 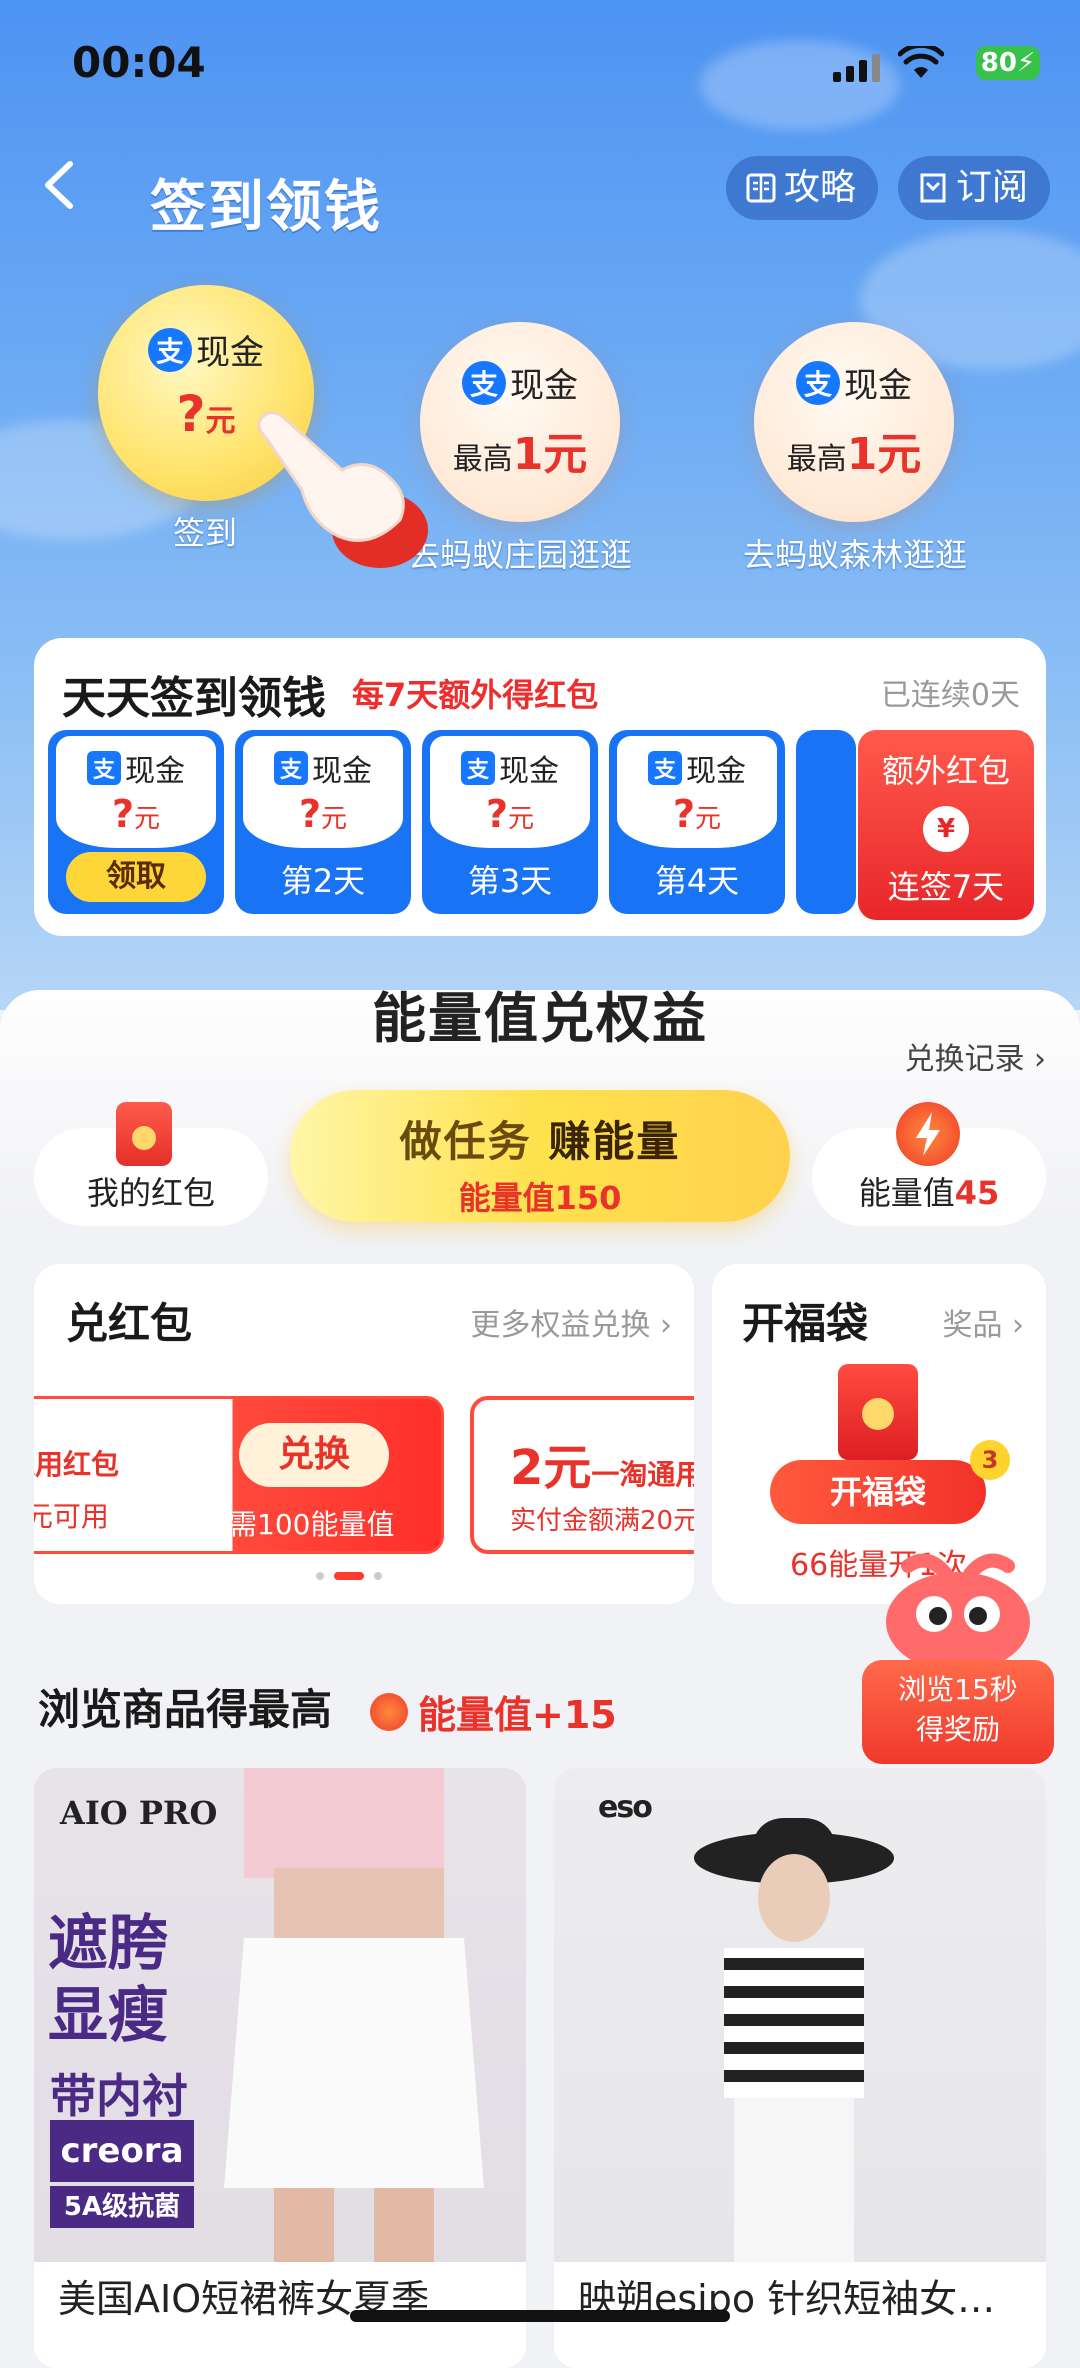 I want to click on coin-unit: 元, so click(x=220, y=421).